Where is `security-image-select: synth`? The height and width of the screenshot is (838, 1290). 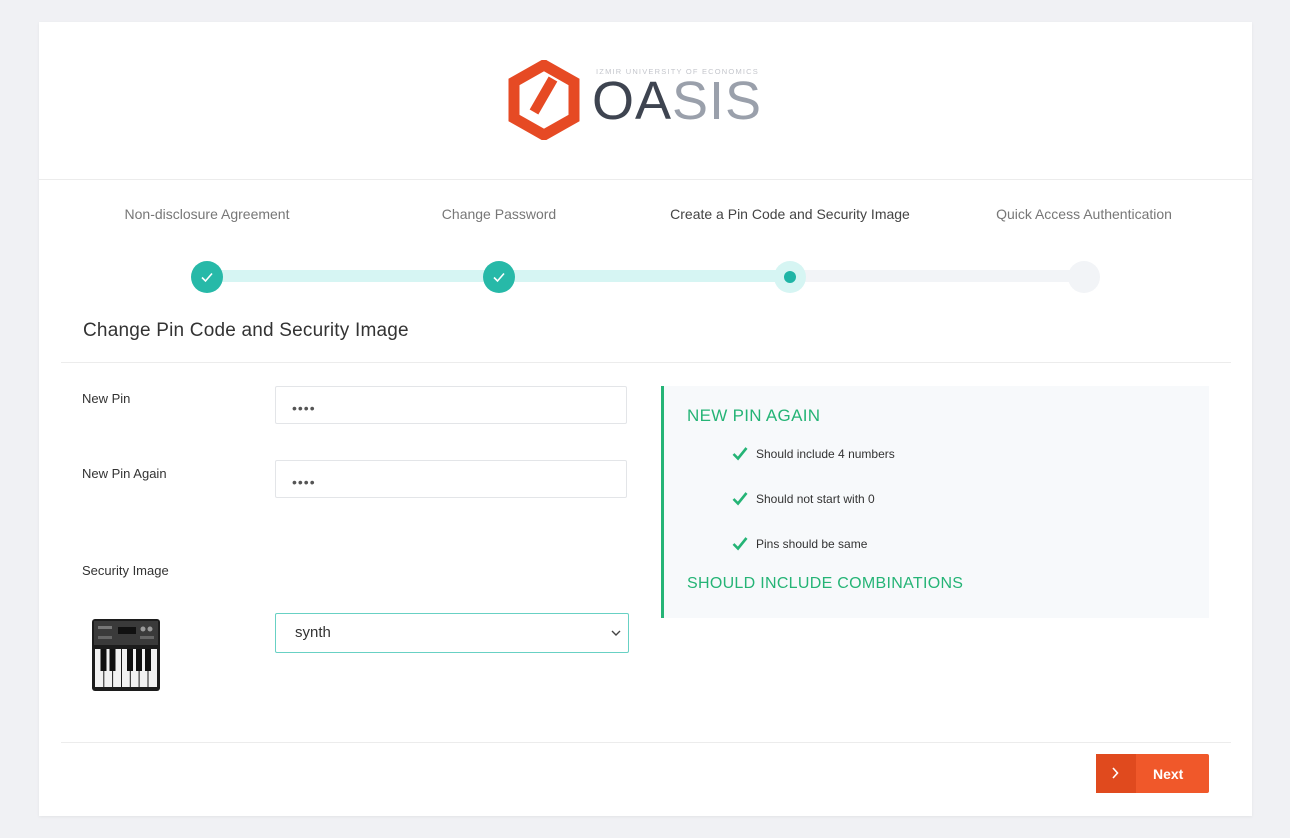 security-image-select: synth is located at coordinates (452, 633).